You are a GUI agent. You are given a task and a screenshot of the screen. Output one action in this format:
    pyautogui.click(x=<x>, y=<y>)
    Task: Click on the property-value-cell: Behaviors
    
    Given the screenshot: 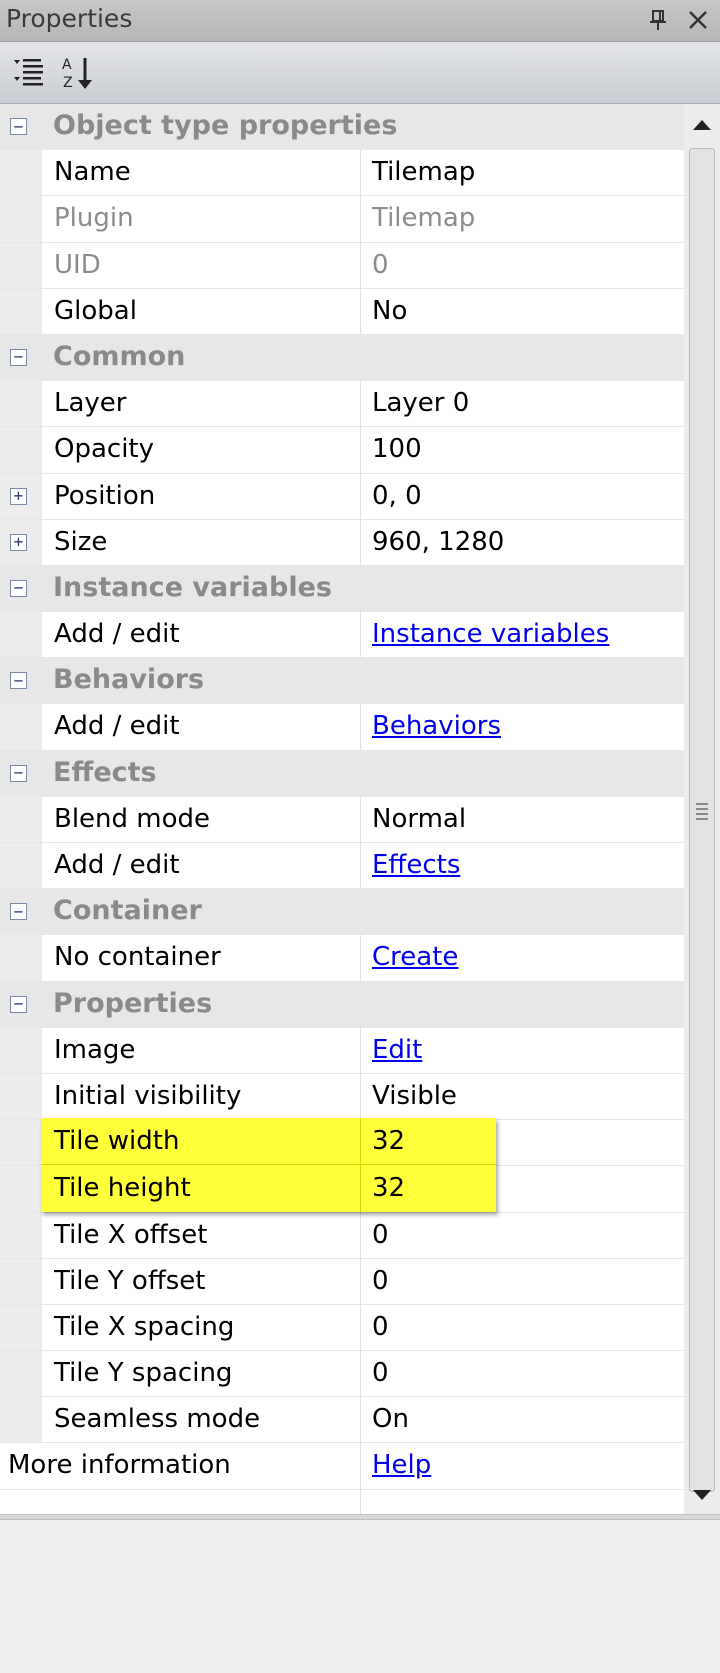 What is the action you would take?
    pyautogui.click(x=522, y=726)
    